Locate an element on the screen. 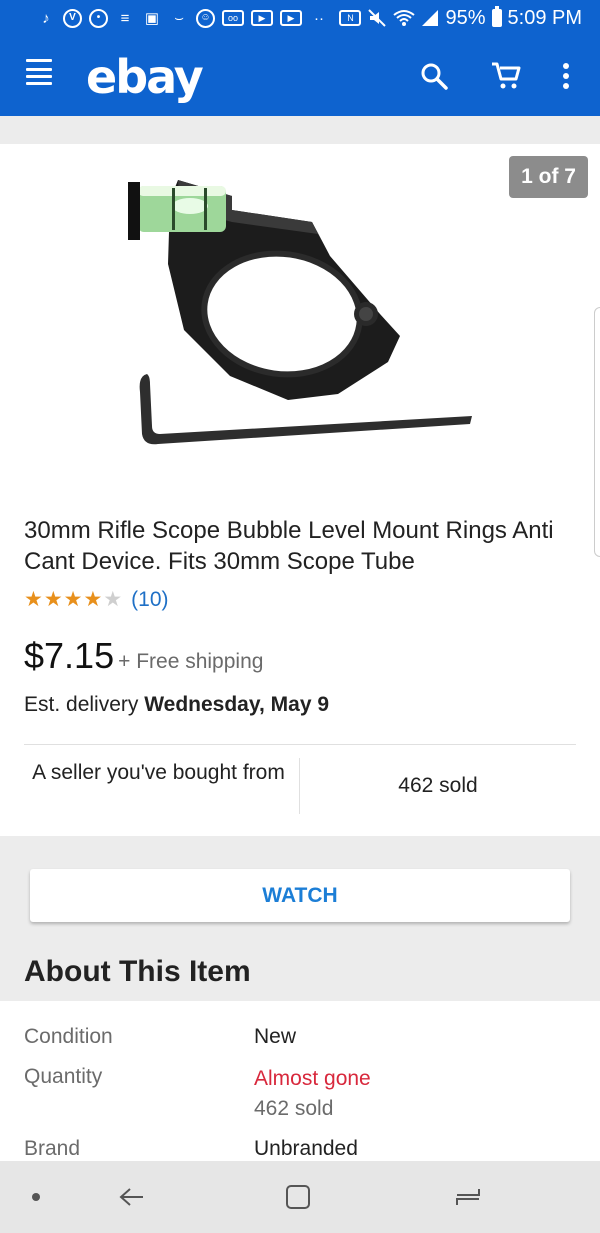  dot-icon is located at coordinates (36, 1197).